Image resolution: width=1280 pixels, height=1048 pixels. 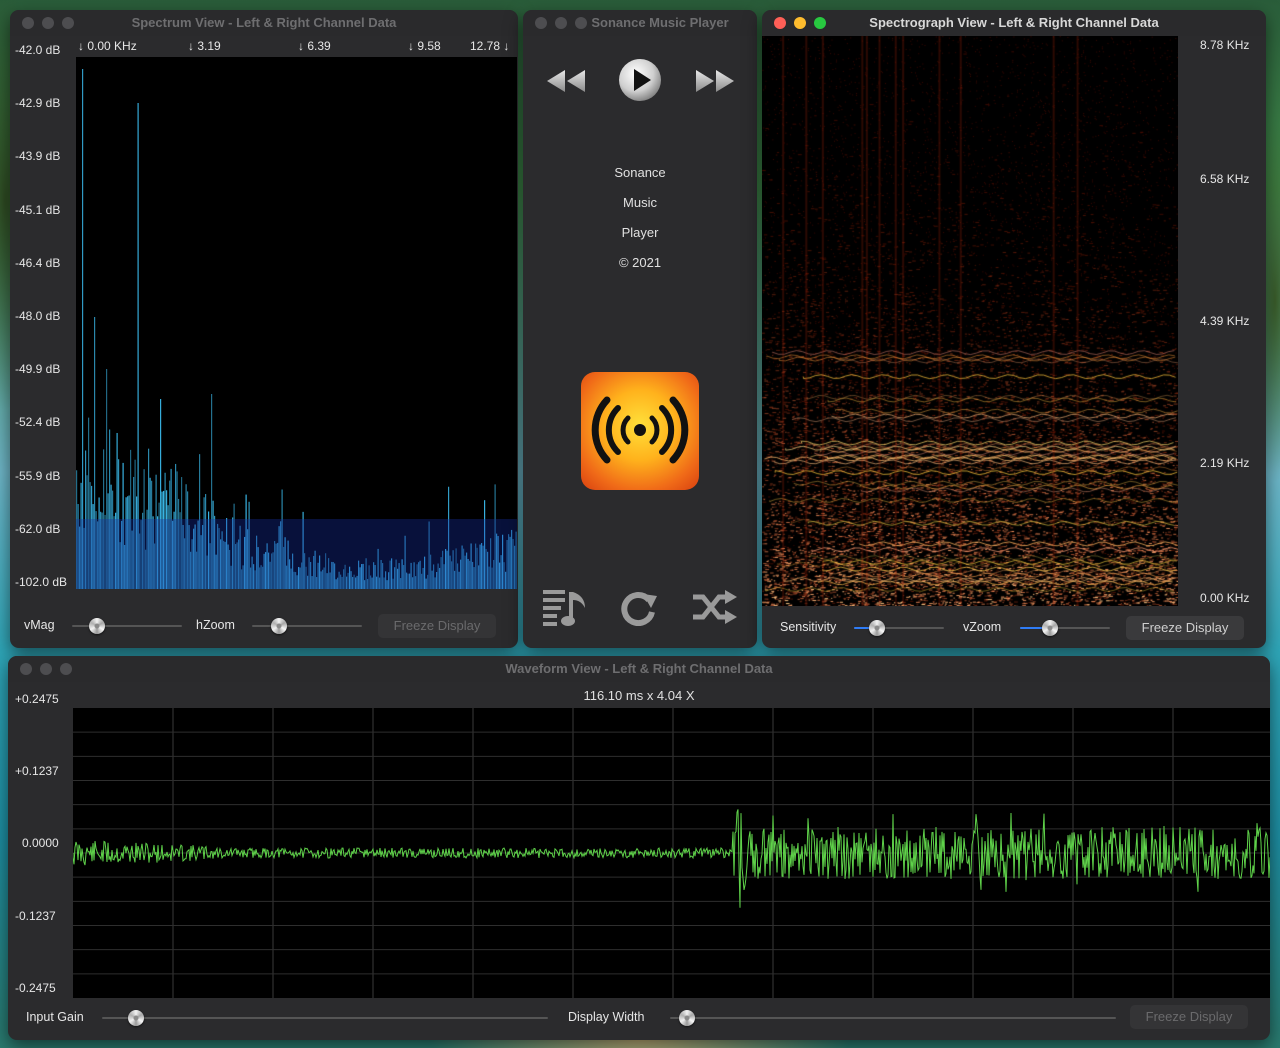 I want to click on about-line: Player, so click(x=640, y=232).